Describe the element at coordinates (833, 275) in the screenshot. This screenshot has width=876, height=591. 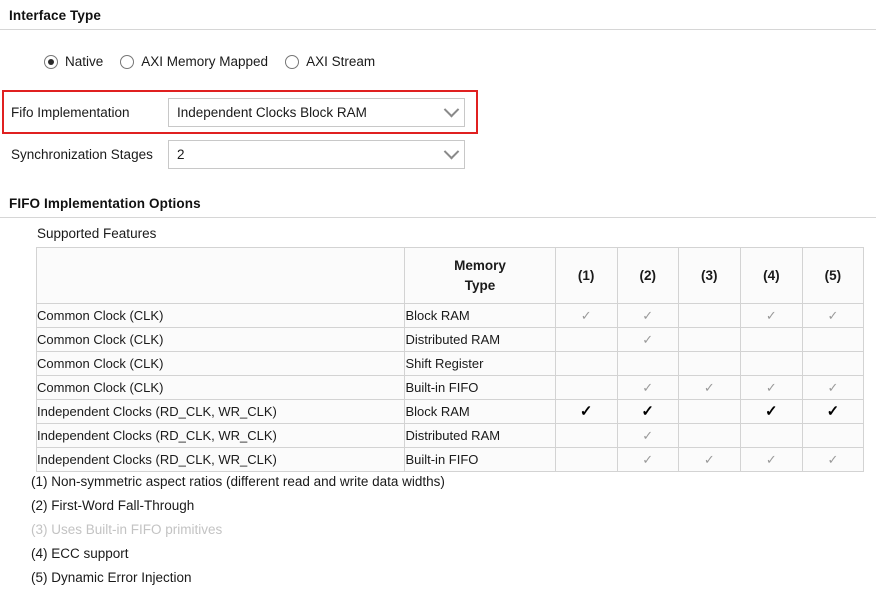
I see `column-header-5: (5)` at that location.